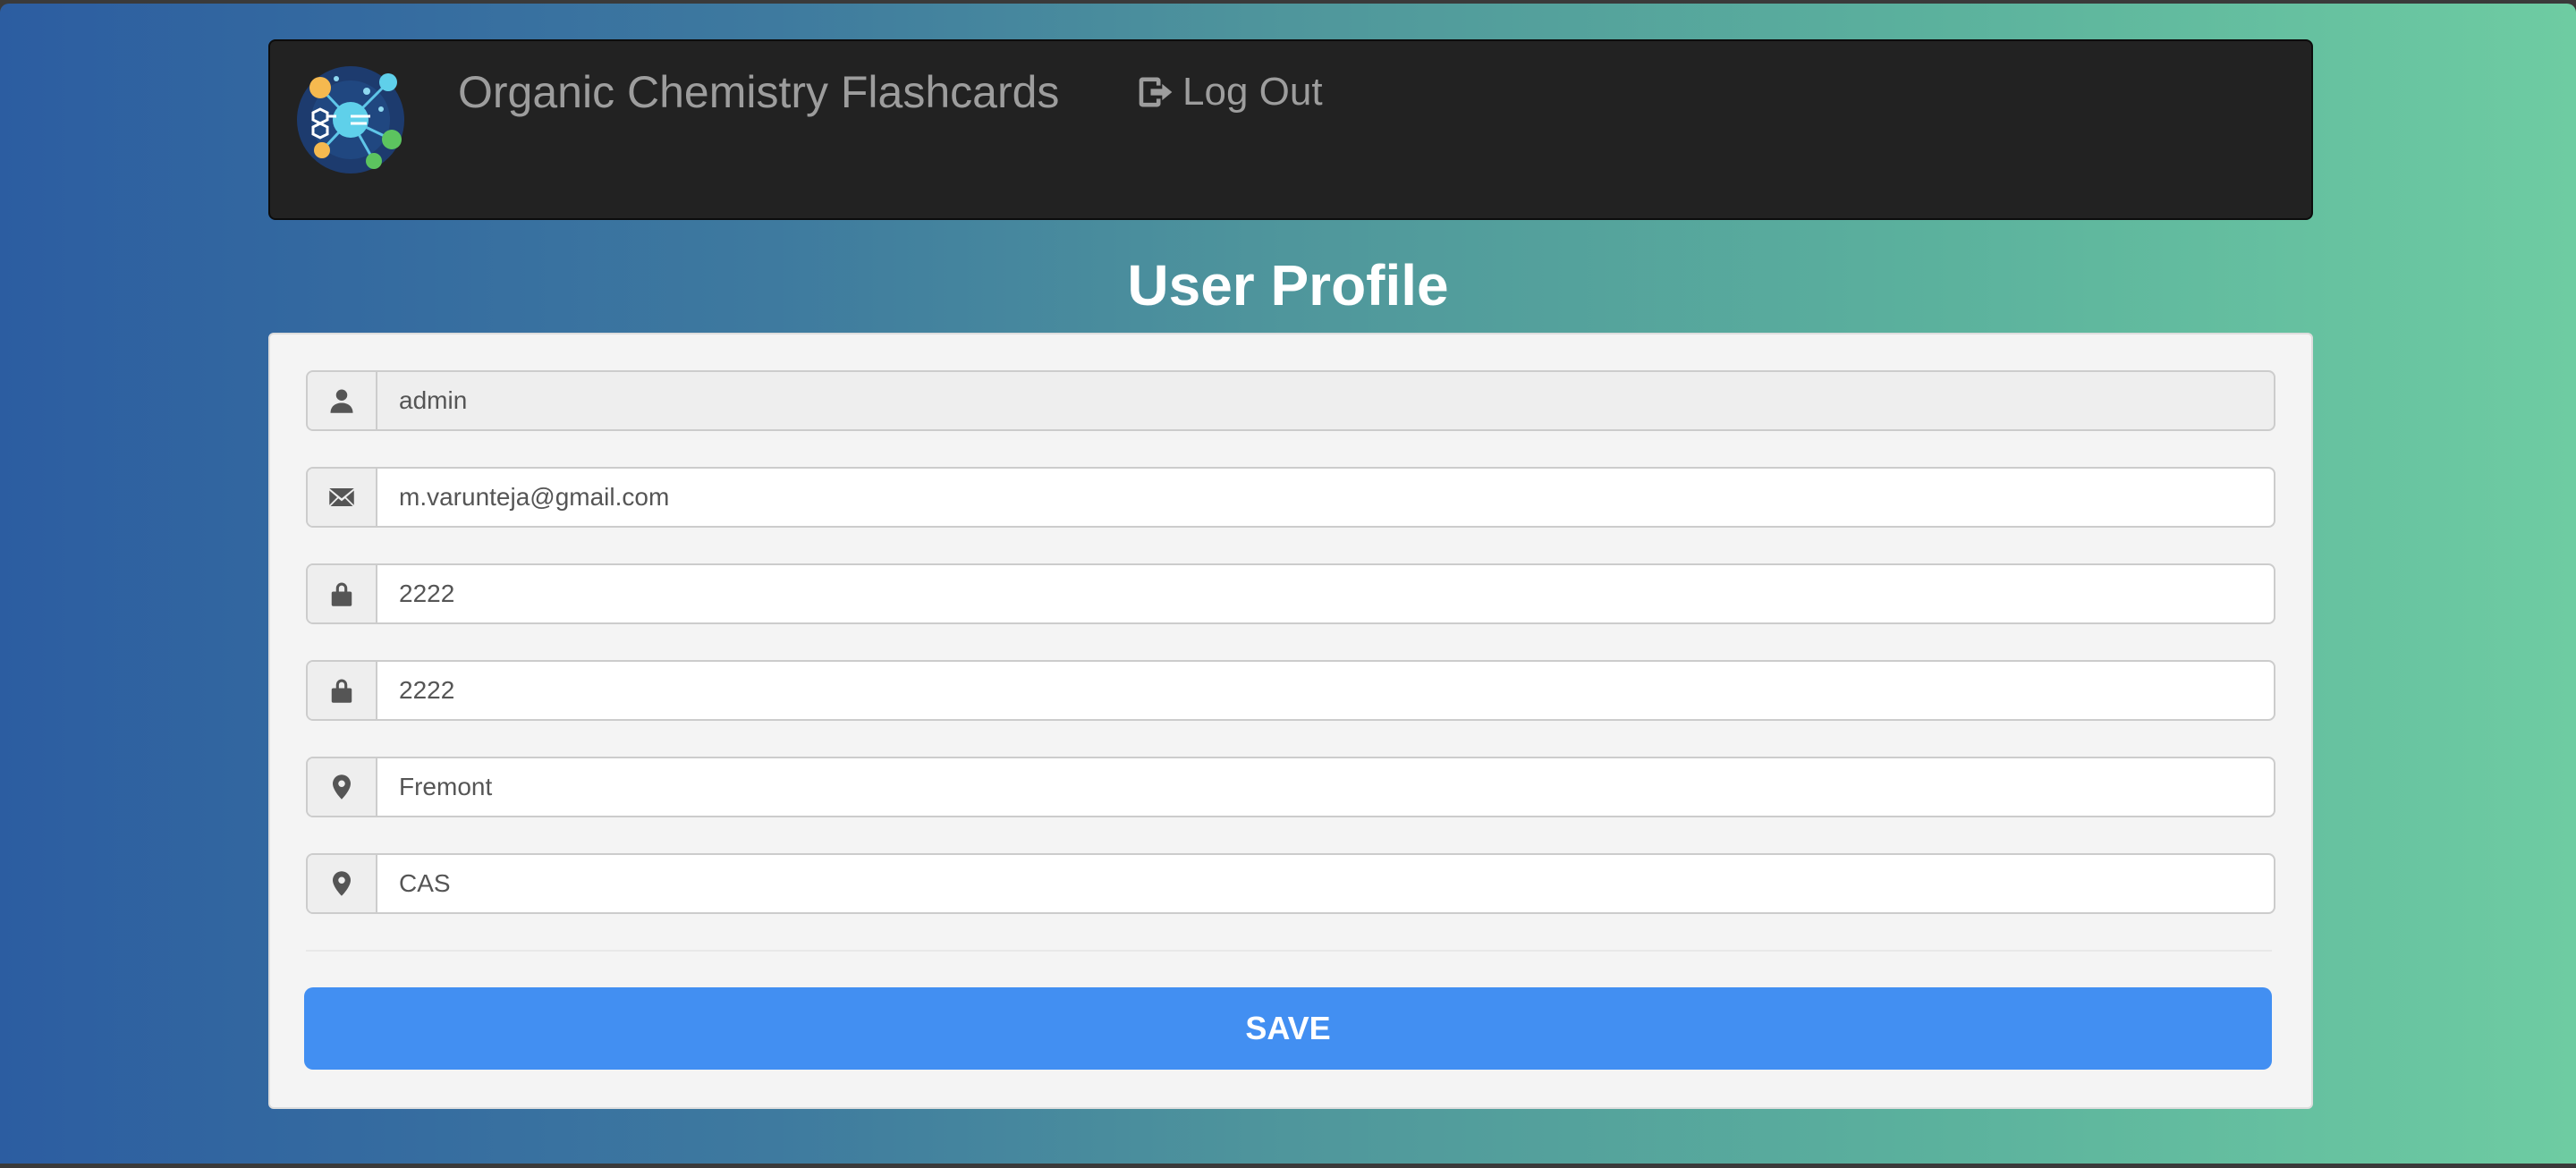  What do you see at coordinates (1325, 498) in the screenshot?
I see `email-input` at bounding box center [1325, 498].